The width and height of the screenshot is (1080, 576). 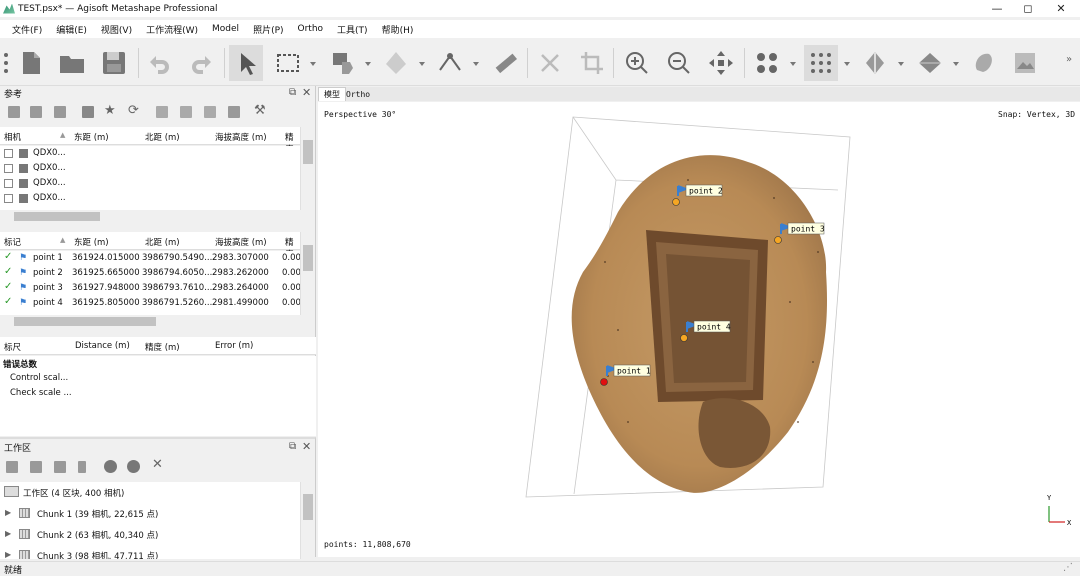 What do you see at coordinates (505, 63) in the screenshot?
I see `ruler-icon` at bounding box center [505, 63].